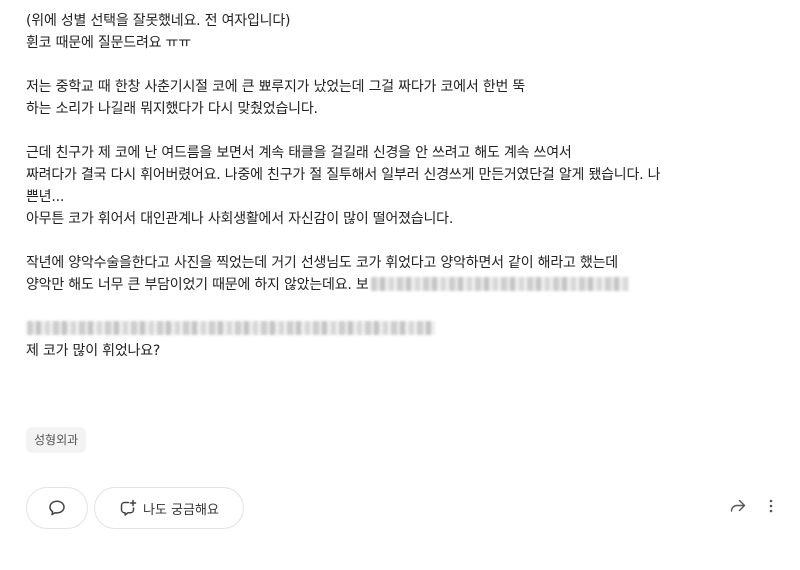 This screenshot has width=800, height=570. I want to click on paragraph-question: 제 코가 많이 휘었나요?, so click(400, 340).